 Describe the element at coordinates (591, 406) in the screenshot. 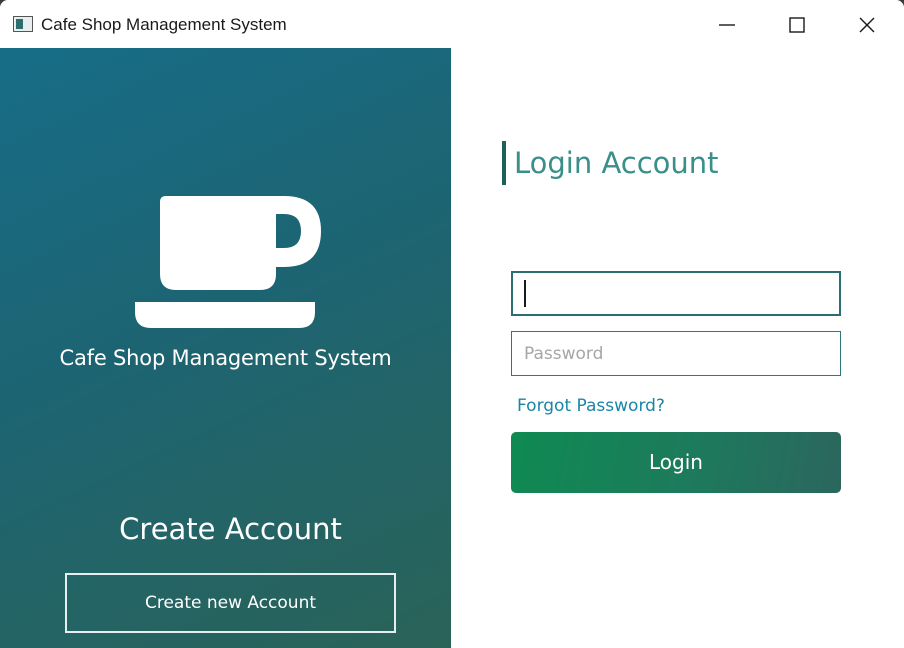

I see `forgot-password-link: Forgot Password?` at that location.